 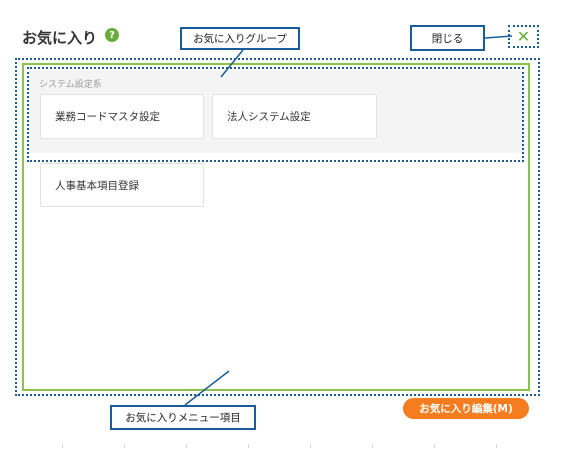 I want to click on callout-favorite-group: お気に入りグループ, so click(x=240, y=38).